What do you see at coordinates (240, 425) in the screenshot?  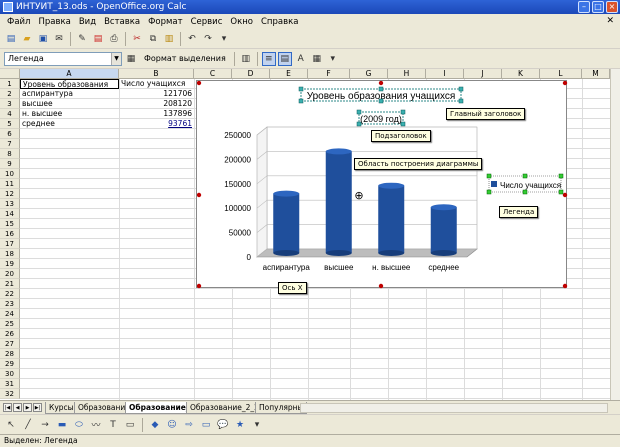 I see `stars-icon: ★` at bounding box center [240, 425].